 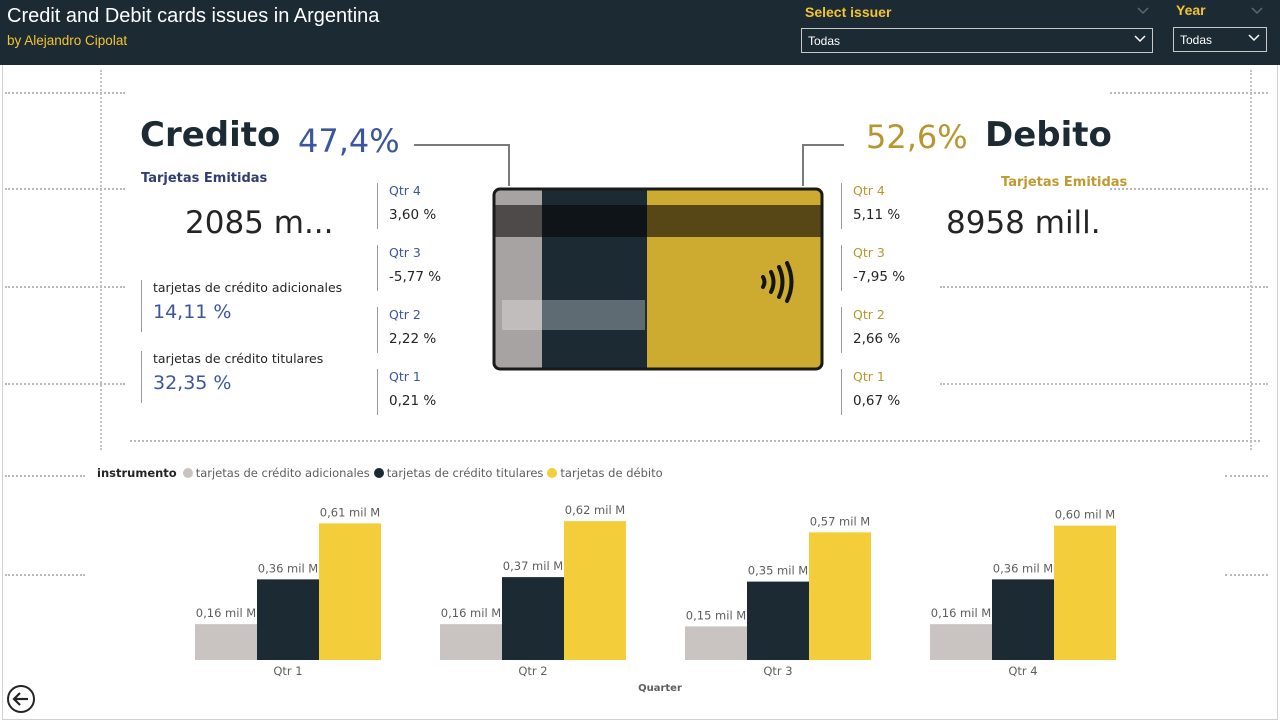 I want to click on credit-qtr-card: Qtr 3 -5,77 %, so click(x=409, y=268).